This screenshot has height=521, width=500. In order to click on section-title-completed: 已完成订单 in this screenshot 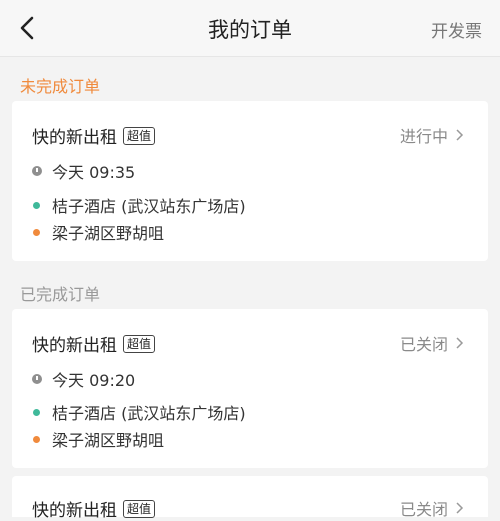, I will do `click(60, 294)`.